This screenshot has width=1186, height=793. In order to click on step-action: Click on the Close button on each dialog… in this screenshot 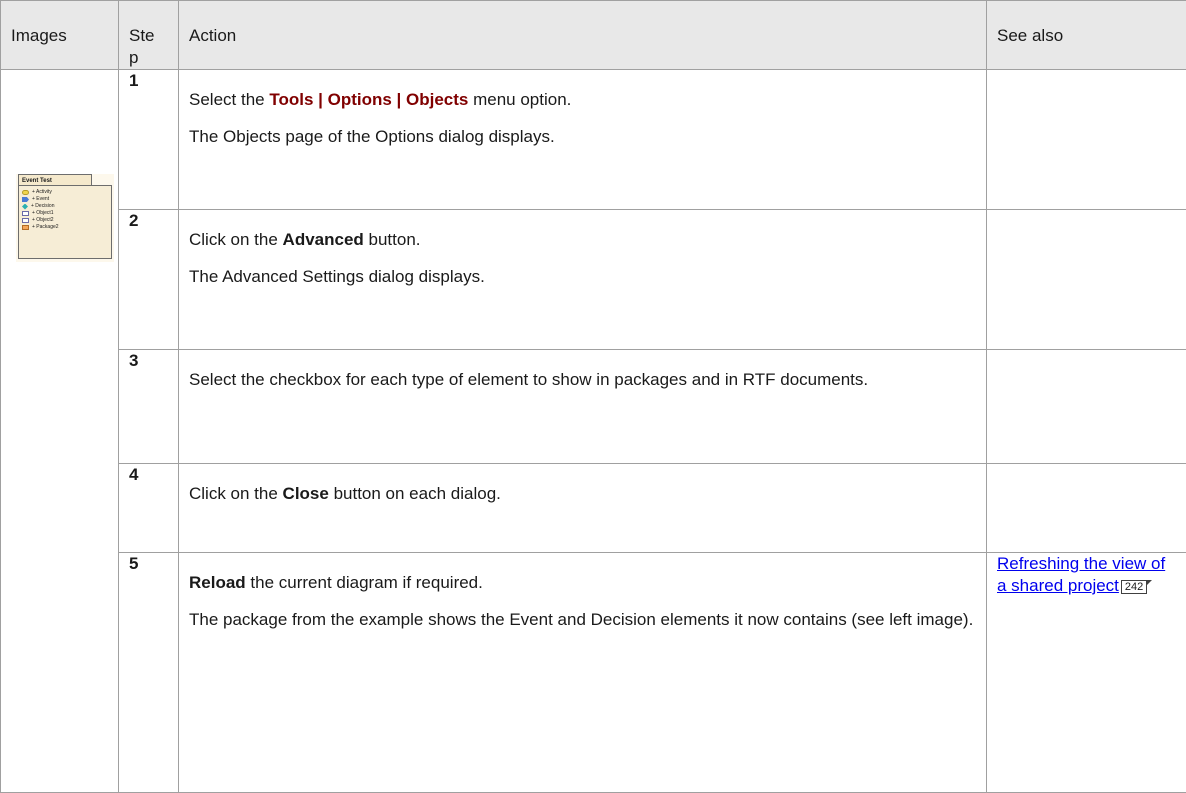, I will do `click(583, 508)`.